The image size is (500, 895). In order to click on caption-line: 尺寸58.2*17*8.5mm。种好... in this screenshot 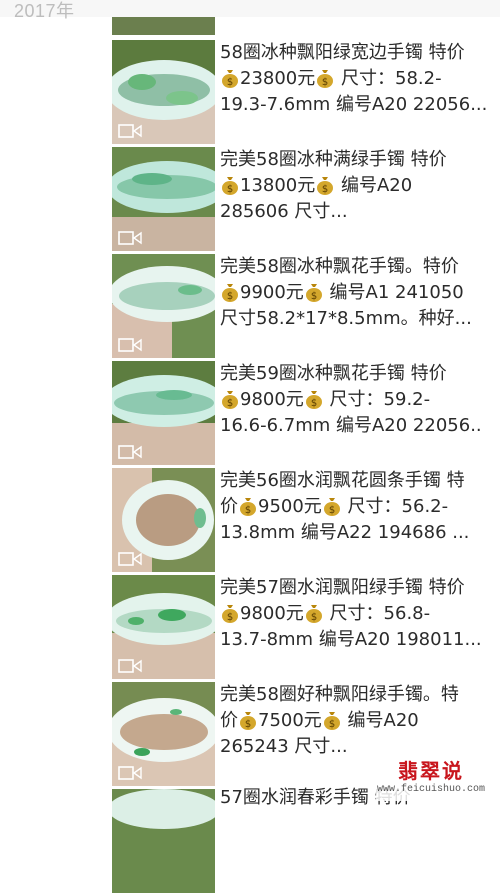, I will do `click(346, 318)`.